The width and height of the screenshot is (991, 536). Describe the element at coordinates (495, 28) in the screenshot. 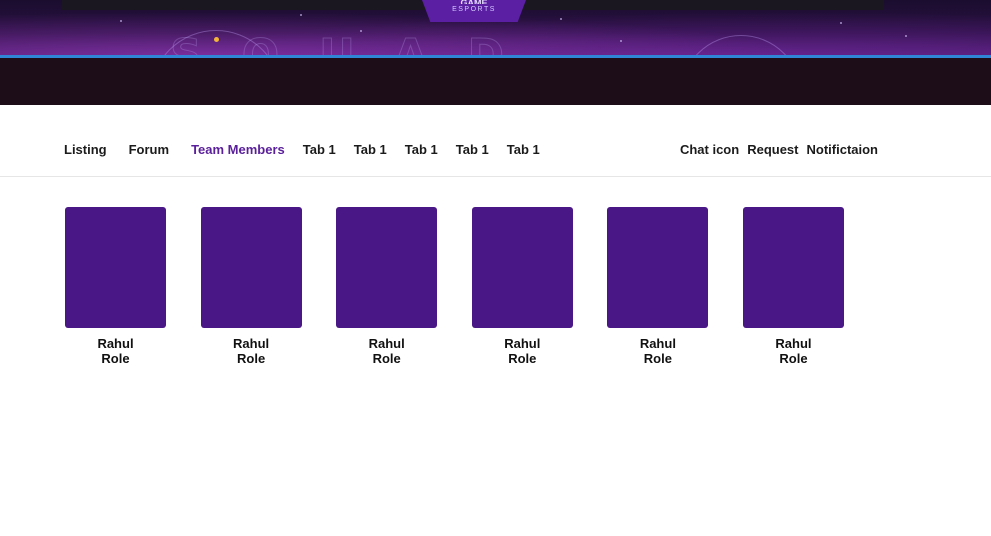

I see `hero-banner: SQUAD GAME ESPORTS` at that location.